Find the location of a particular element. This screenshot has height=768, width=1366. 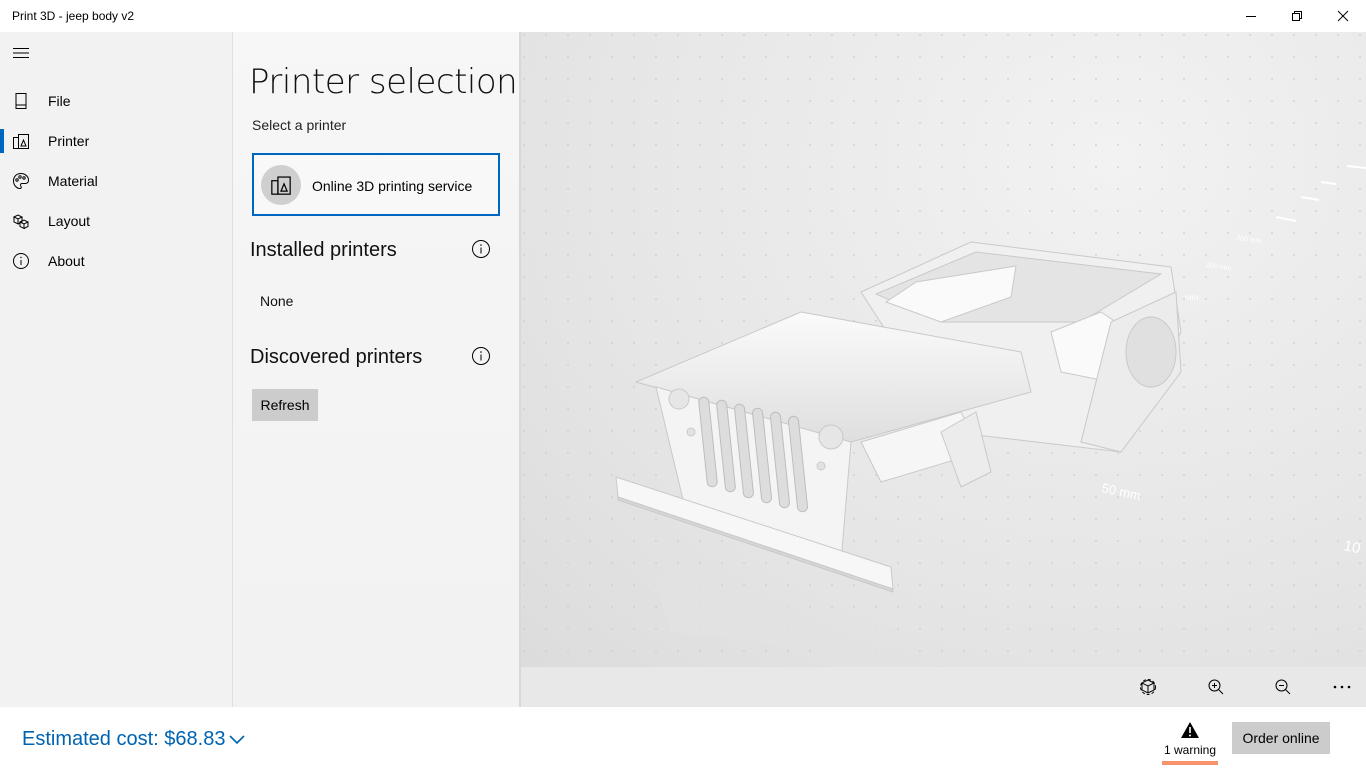

close-button is located at coordinates (1343, 16).